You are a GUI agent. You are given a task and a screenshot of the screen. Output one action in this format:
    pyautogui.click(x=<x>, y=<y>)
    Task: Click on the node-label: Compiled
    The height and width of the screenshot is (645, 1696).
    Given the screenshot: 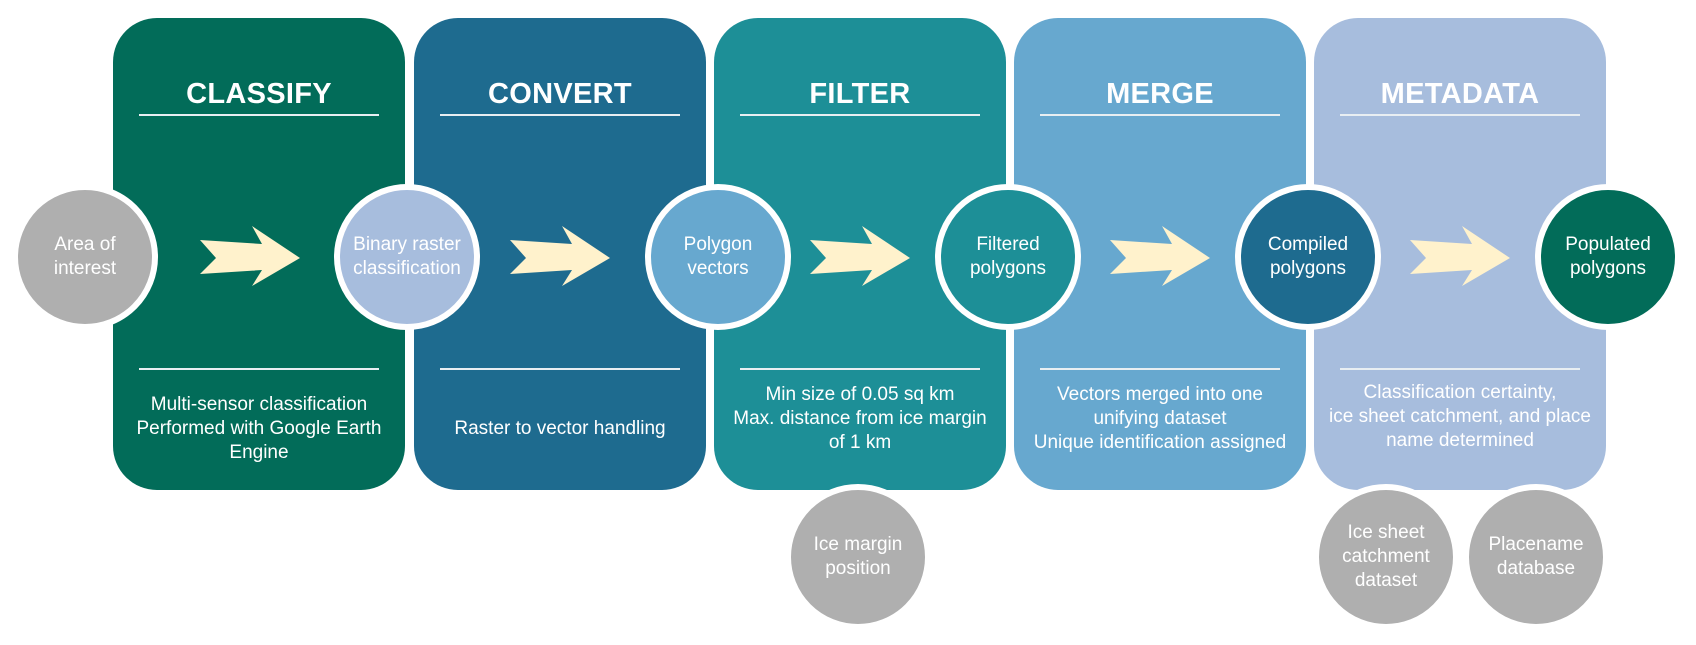 What is the action you would take?
    pyautogui.click(x=1308, y=244)
    